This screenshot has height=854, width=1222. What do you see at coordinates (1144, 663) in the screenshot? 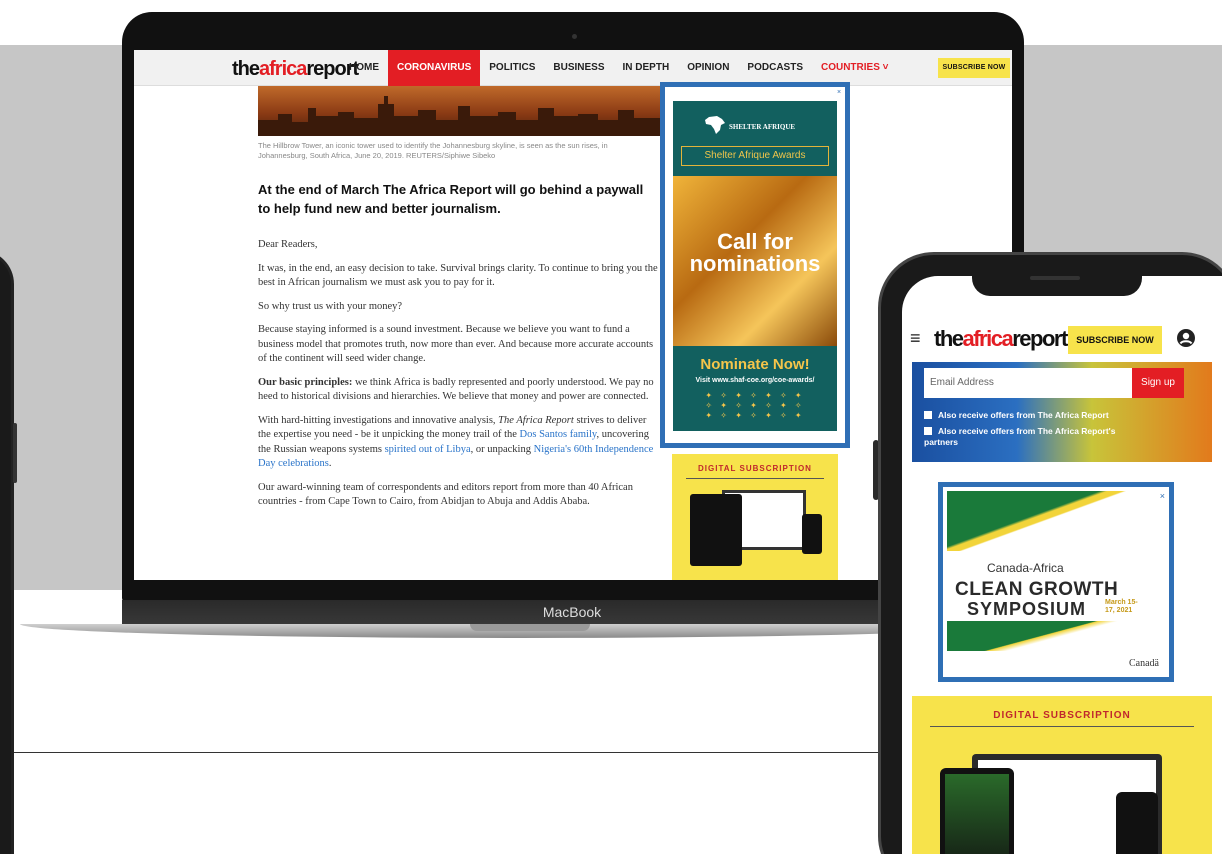
I see `canada-logo: Canadä` at bounding box center [1144, 663].